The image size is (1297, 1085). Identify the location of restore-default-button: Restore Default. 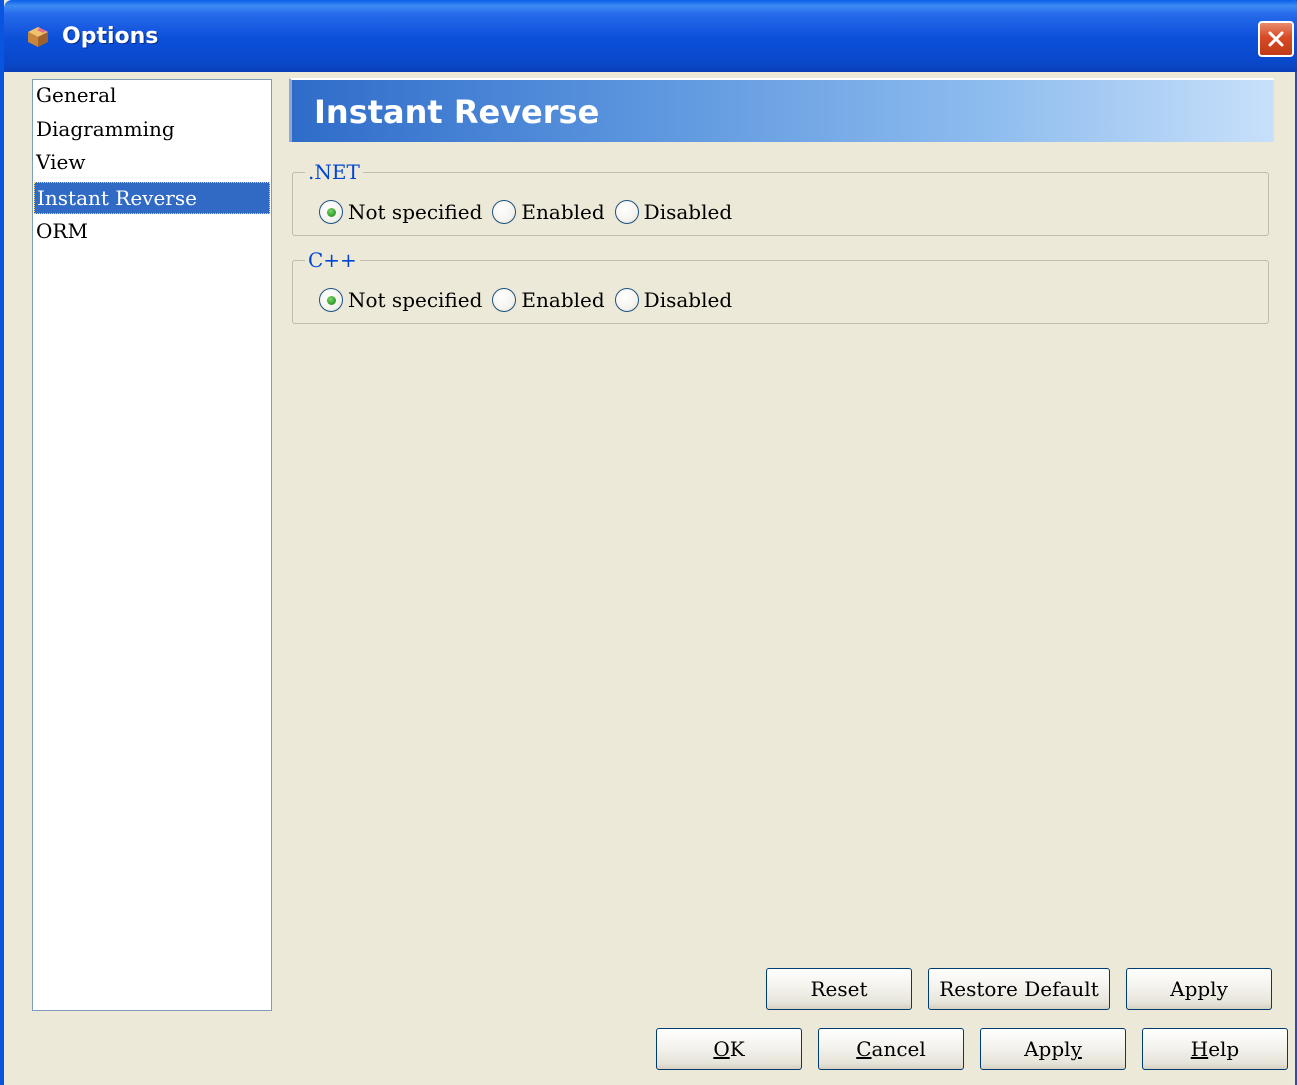
(1019, 989).